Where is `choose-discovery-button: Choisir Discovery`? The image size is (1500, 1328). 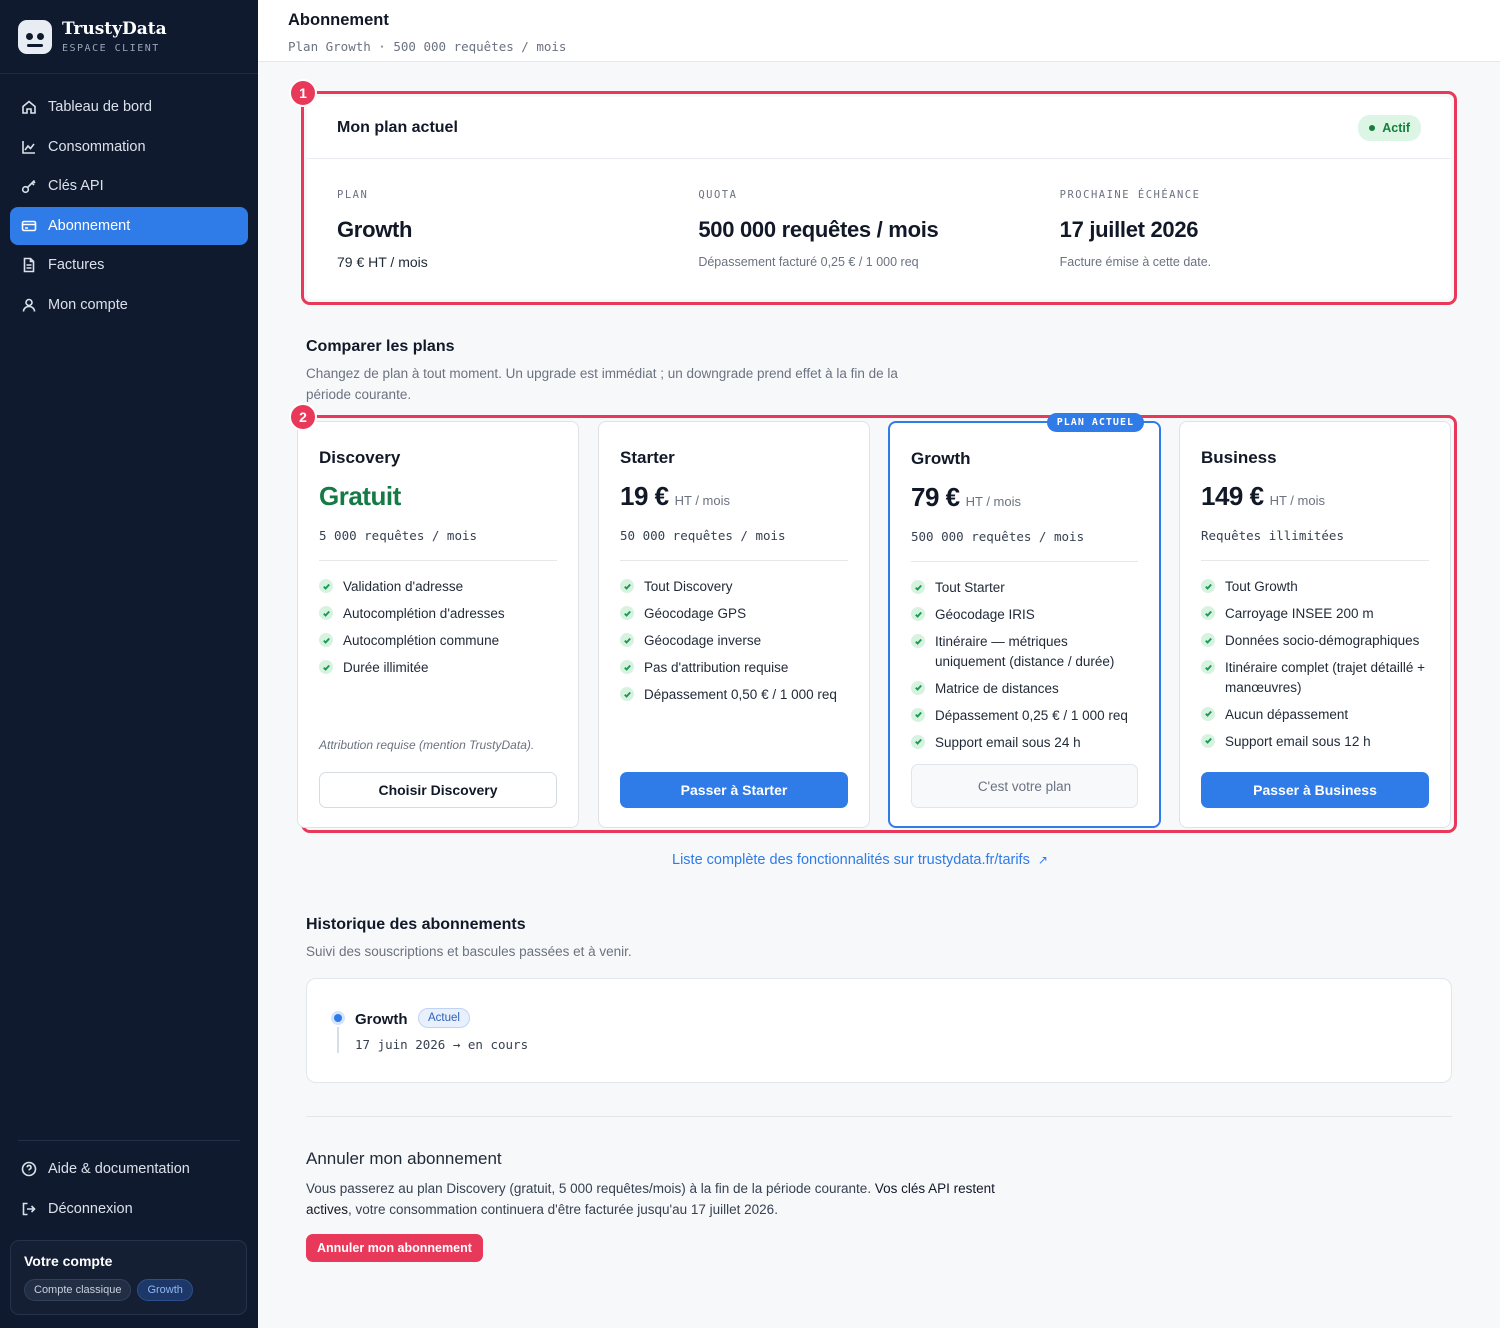 choose-discovery-button: Choisir Discovery is located at coordinates (438, 790).